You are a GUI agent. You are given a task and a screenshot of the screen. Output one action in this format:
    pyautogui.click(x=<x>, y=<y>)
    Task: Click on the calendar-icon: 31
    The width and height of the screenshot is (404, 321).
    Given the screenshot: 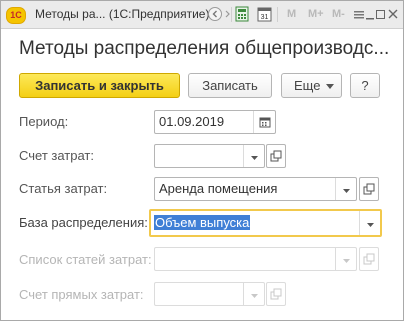 What is the action you would take?
    pyautogui.click(x=265, y=14)
    